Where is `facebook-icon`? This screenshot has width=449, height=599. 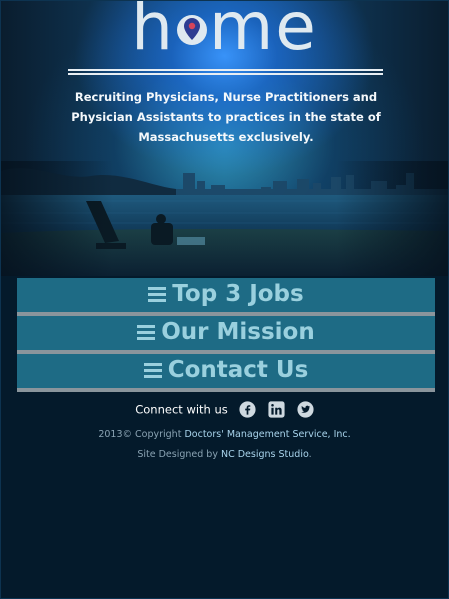 facebook-icon is located at coordinates (248, 409).